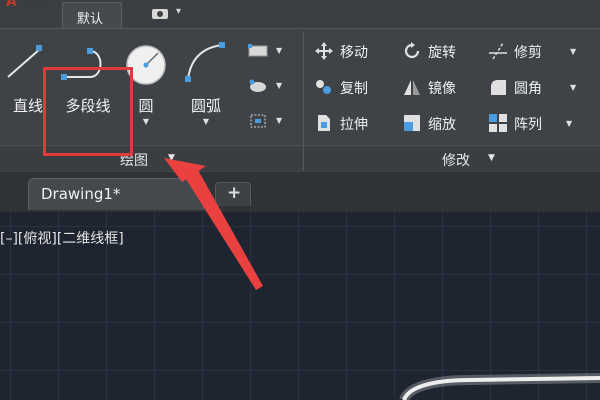 Image resolution: width=600 pixels, height=400 pixels. Describe the element at coordinates (412, 123) in the screenshot. I see `scale-icon` at that location.